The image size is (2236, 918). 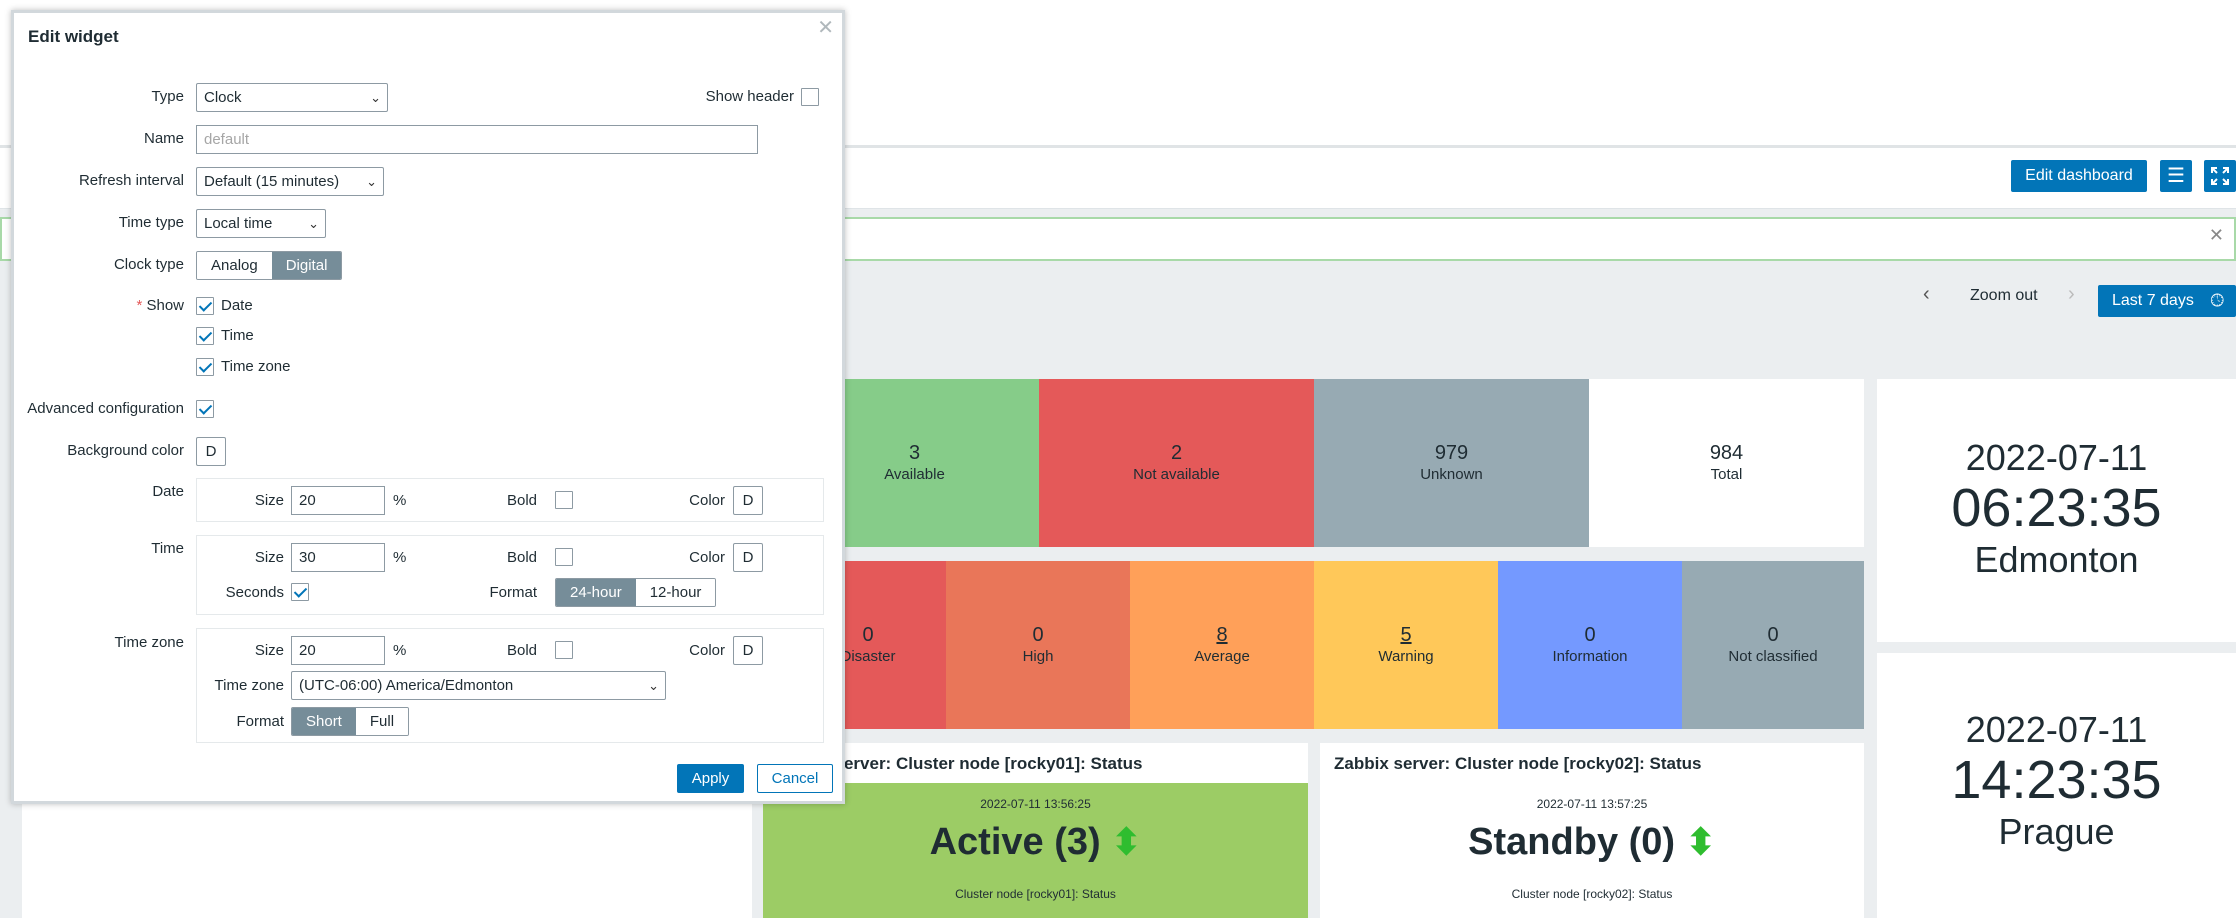 I want to click on time-size-input: 30, so click(x=338, y=557).